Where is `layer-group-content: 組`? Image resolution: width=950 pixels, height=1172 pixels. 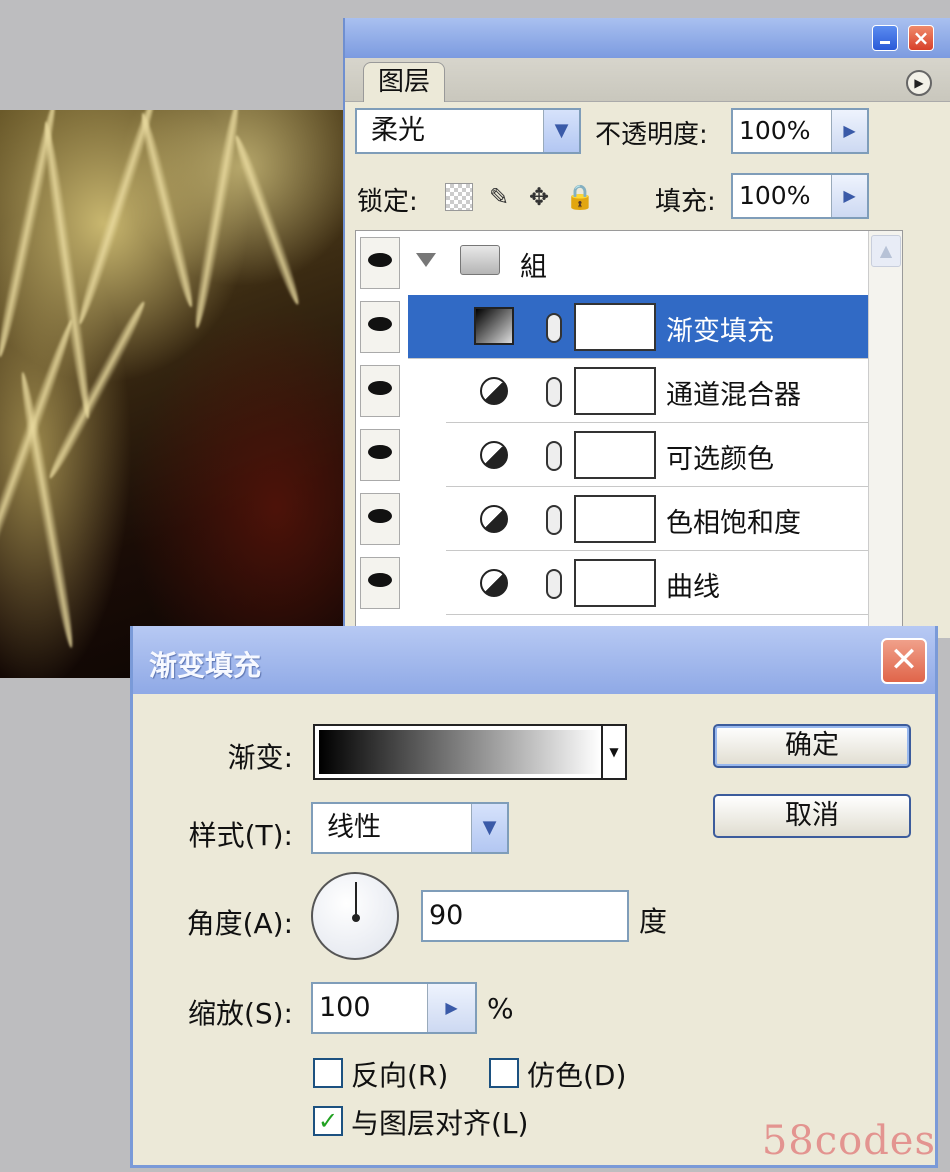
layer-group-content: 組 is located at coordinates (655, 263).